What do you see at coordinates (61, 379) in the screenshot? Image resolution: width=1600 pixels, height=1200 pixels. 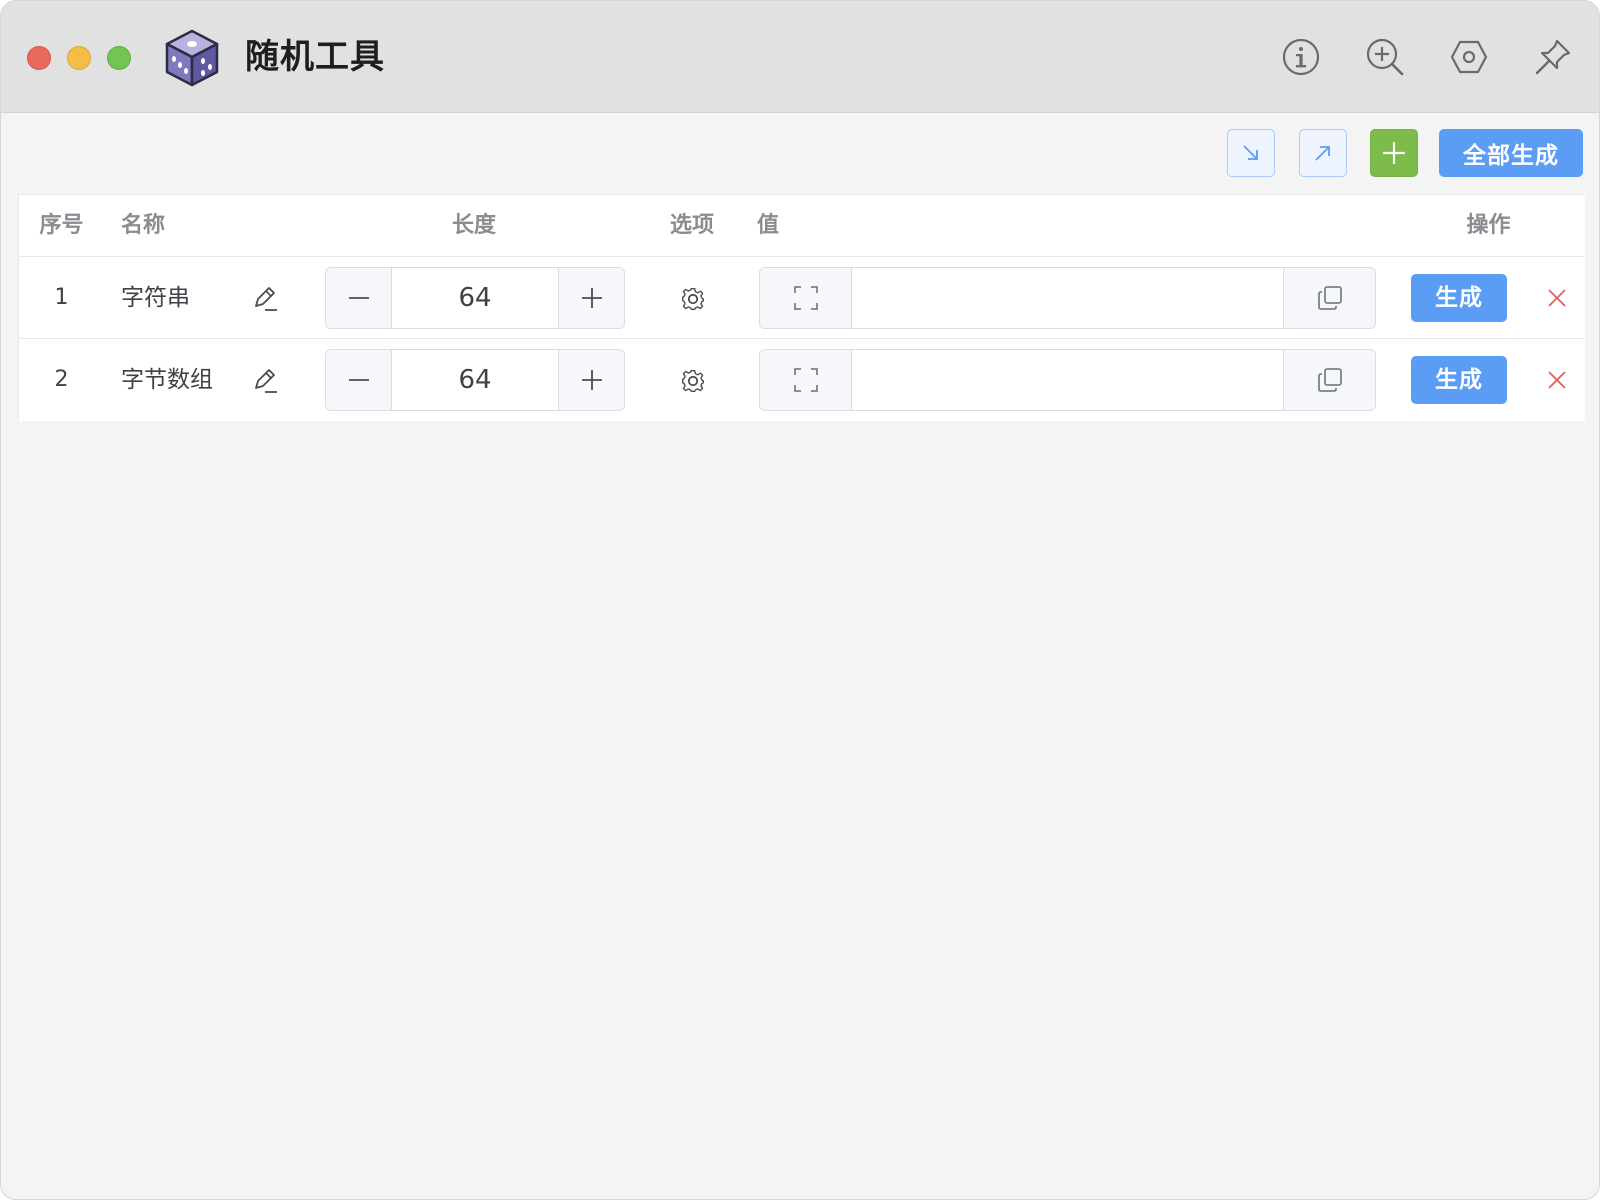 I see `row-index: 2` at bounding box center [61, 379].